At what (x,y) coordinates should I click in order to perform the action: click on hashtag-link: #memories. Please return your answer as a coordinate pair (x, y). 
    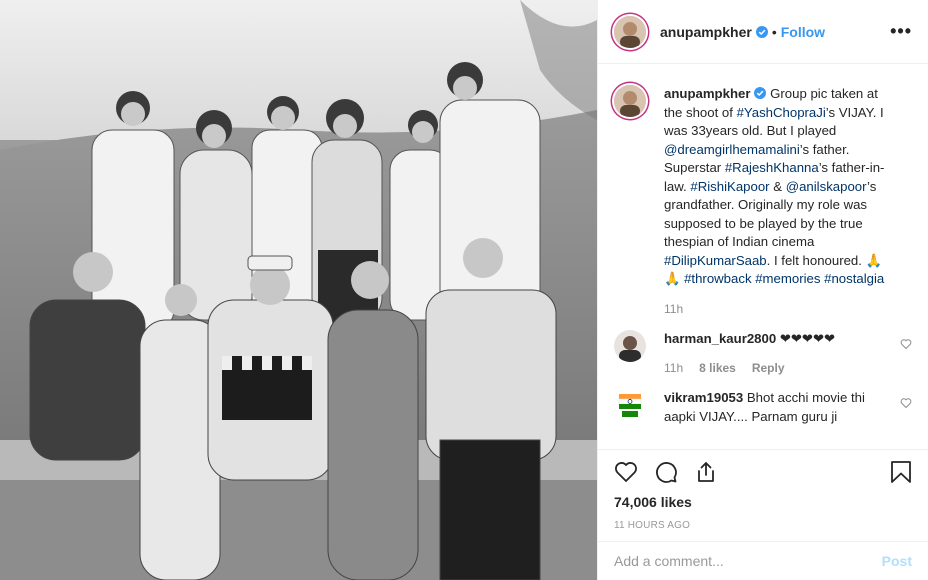
    Looking at the image, I should click on (787, 278).